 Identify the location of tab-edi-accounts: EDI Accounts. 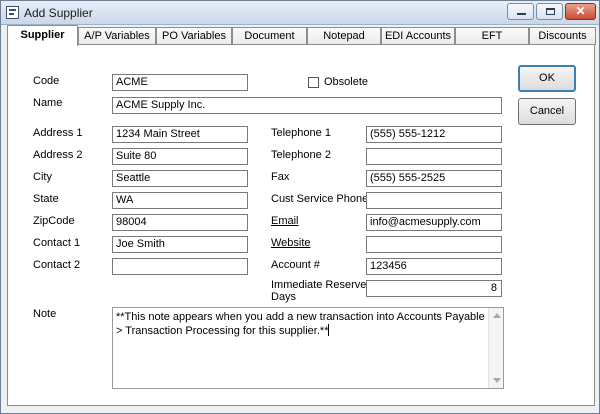
(418, 36).